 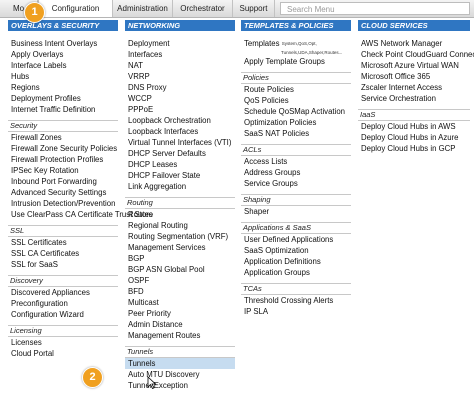 I want to click on menu-item-multicast: Multicast, so click(x=180, y=302).